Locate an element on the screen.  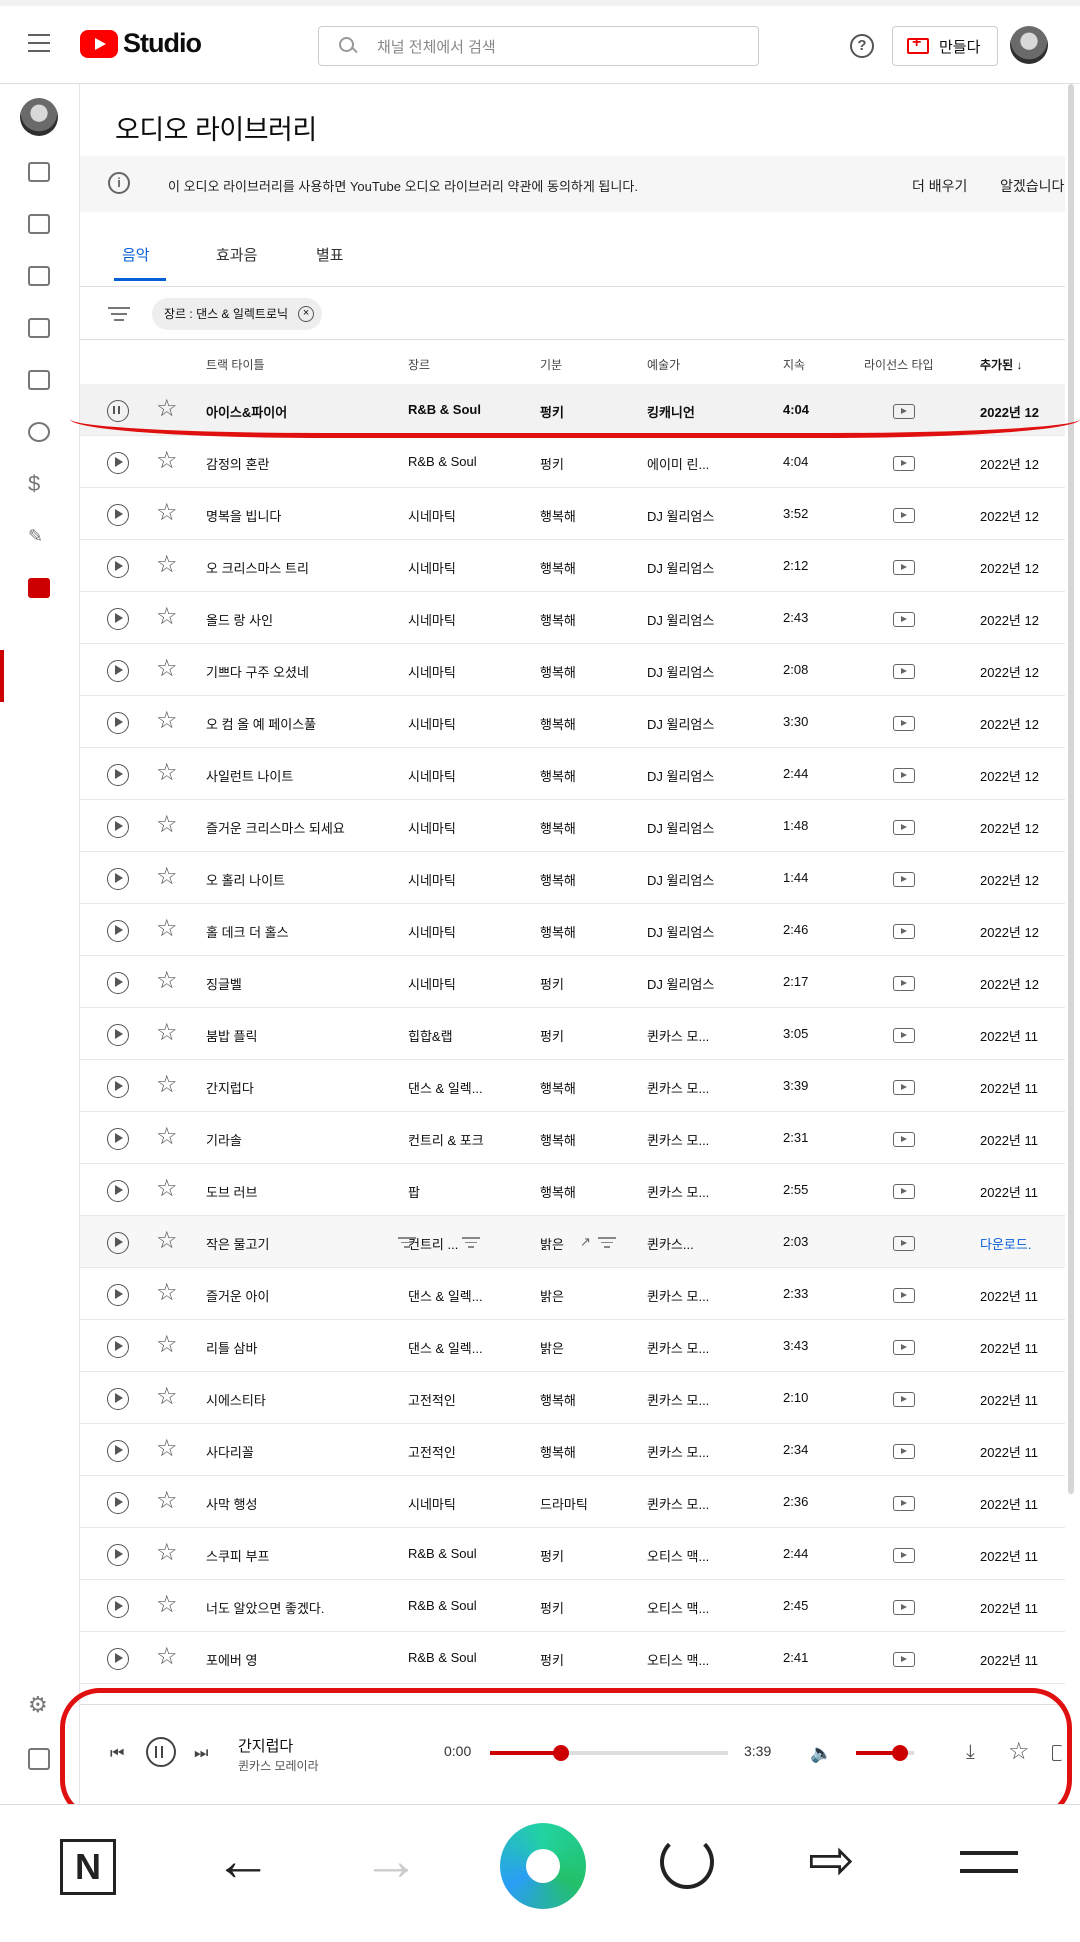
search-input: 채널 전체에서 검색 is located at coordinates (538, 46).